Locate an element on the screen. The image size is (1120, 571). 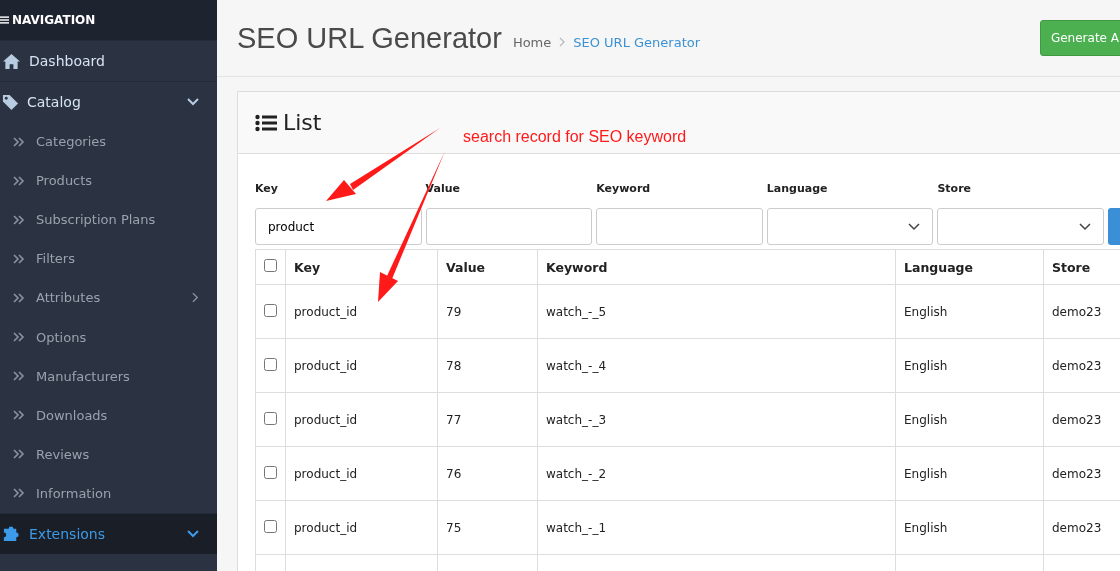
tag-icon is located at coordinates (10, 102).